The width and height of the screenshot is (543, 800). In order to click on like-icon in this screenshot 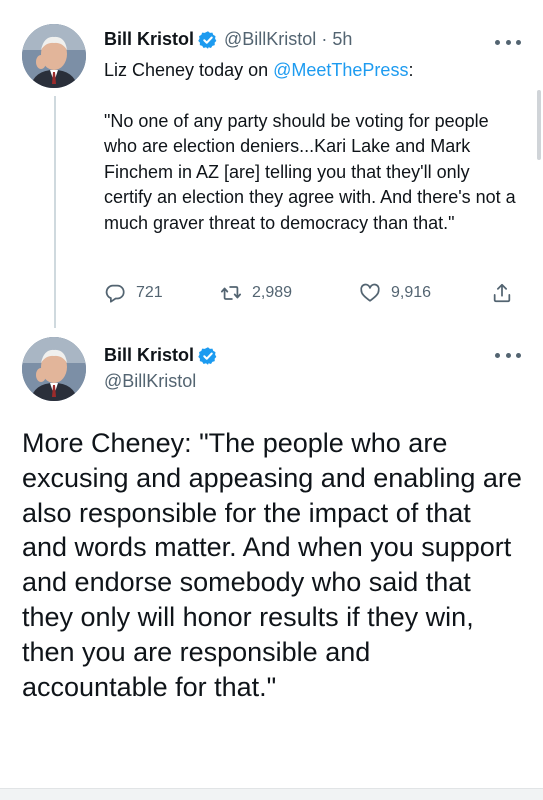, I will do `click(370, 292)`.